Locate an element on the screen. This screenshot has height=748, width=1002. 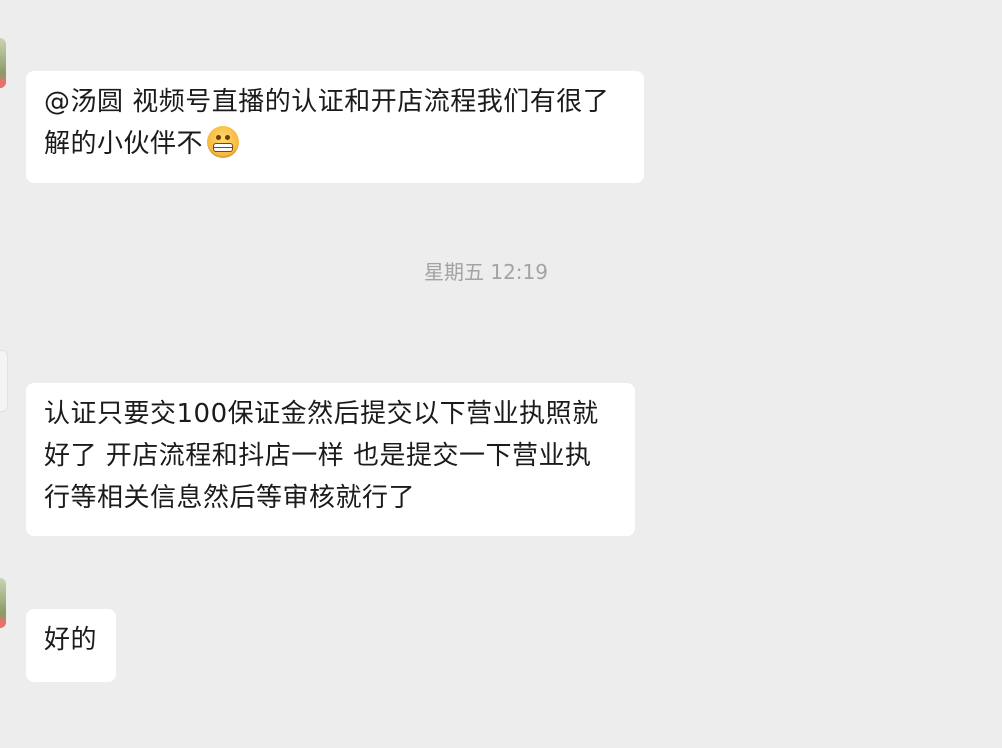
message-bubble-3: 好的 is located at coordinates (71, 645).